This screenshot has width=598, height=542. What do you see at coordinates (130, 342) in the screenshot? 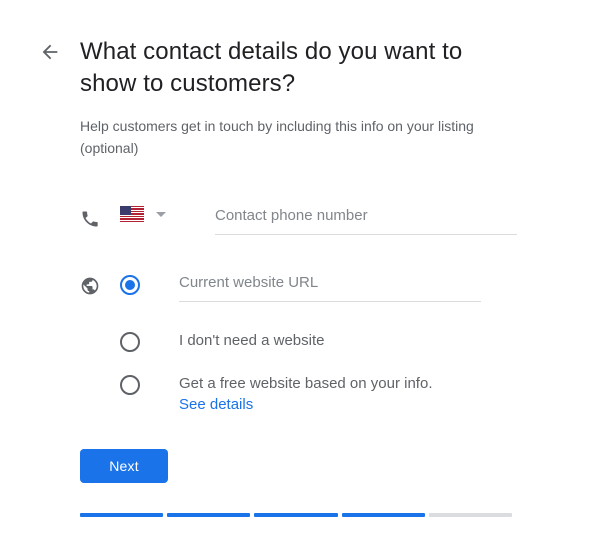
I see `radio-no-website` at bounding box center [130, 342].